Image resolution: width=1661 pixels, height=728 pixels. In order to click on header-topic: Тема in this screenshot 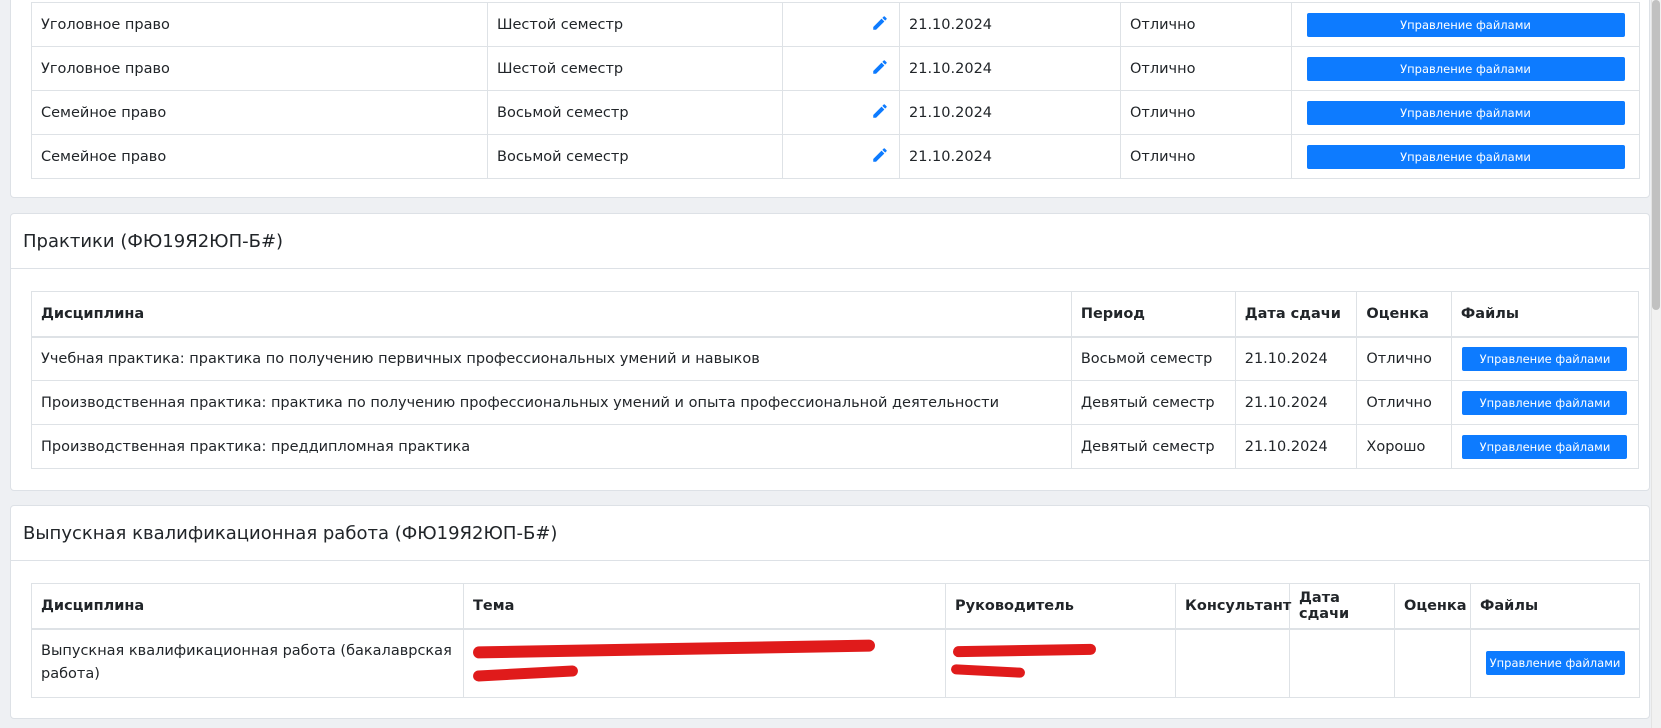, I will do `click(704, 606)`.